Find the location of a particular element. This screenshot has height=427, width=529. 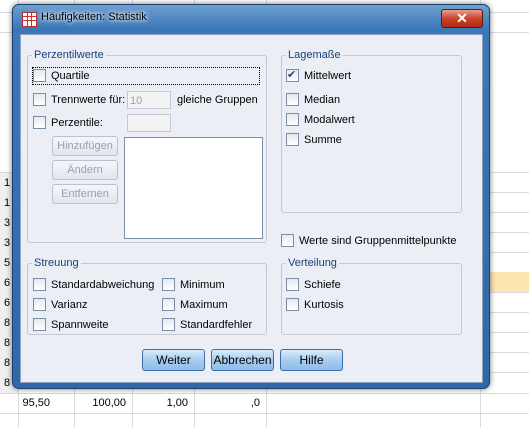

skewness-checkbox: Schiefe is located at coordinates (313, 285).